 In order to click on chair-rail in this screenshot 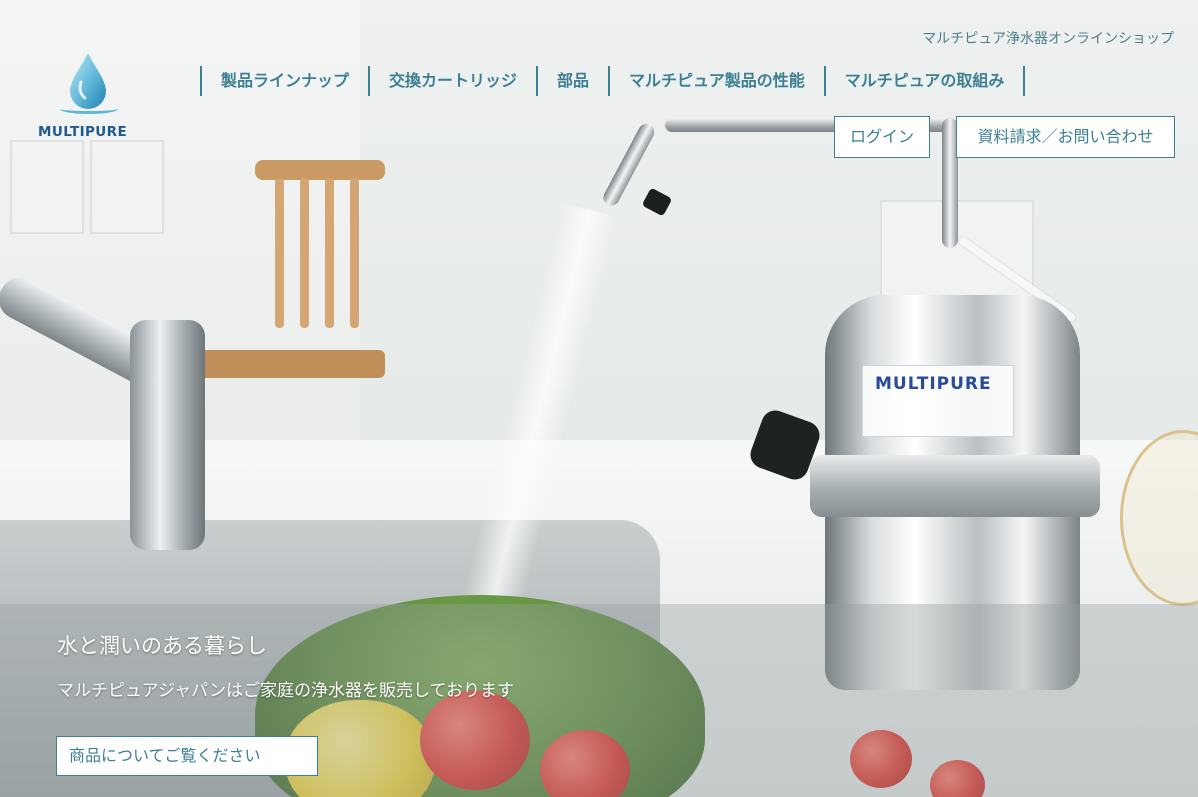, I will do `click(320, 170)`.